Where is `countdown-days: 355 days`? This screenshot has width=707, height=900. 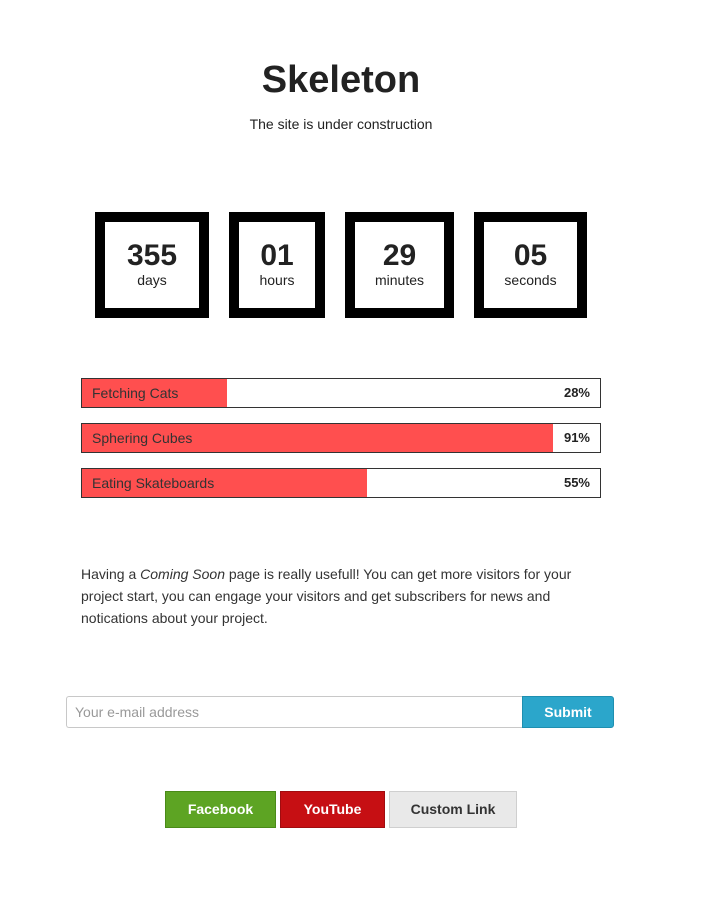
countdown-days: 355 days is located at coordinates (152, 265).